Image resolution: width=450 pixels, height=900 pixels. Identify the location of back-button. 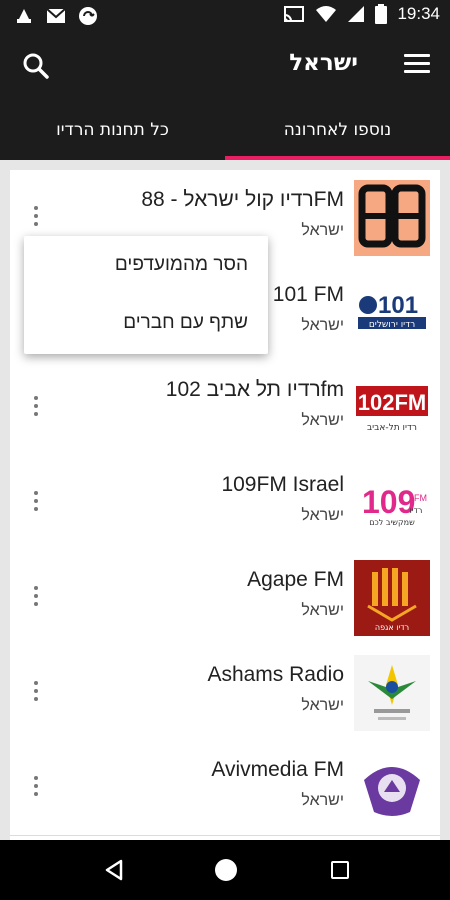
(114, 872).